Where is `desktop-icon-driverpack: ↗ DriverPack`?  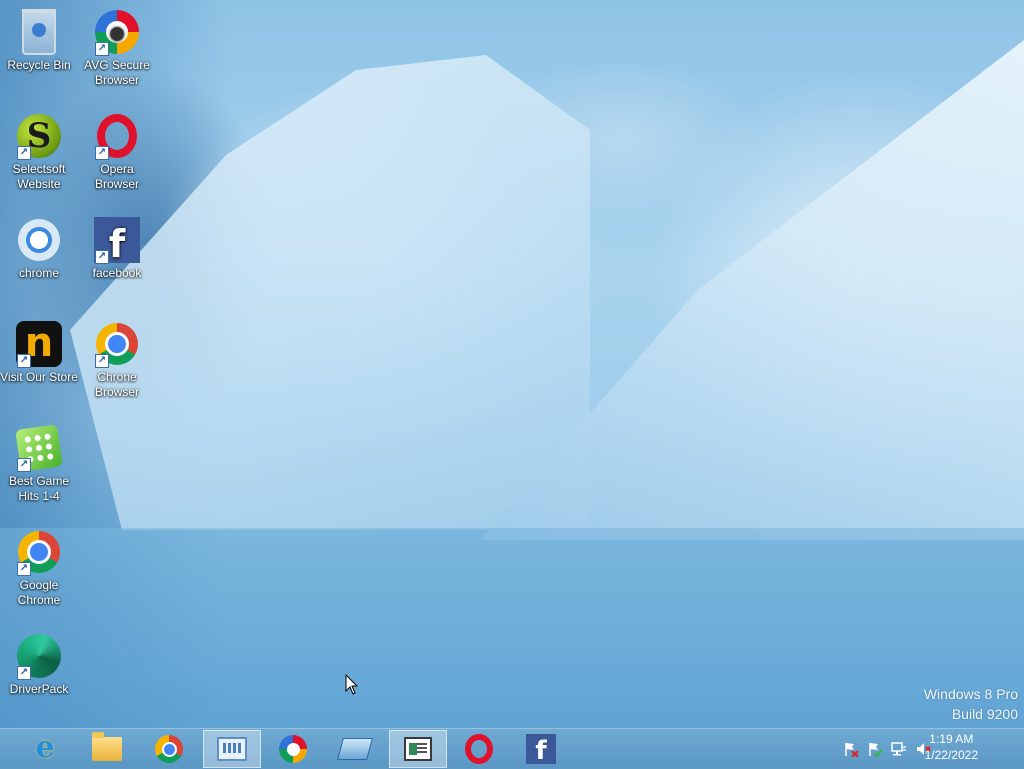
desktop-icon-driverpack: ↗ DriverPack is located at coordinates (39, 664).